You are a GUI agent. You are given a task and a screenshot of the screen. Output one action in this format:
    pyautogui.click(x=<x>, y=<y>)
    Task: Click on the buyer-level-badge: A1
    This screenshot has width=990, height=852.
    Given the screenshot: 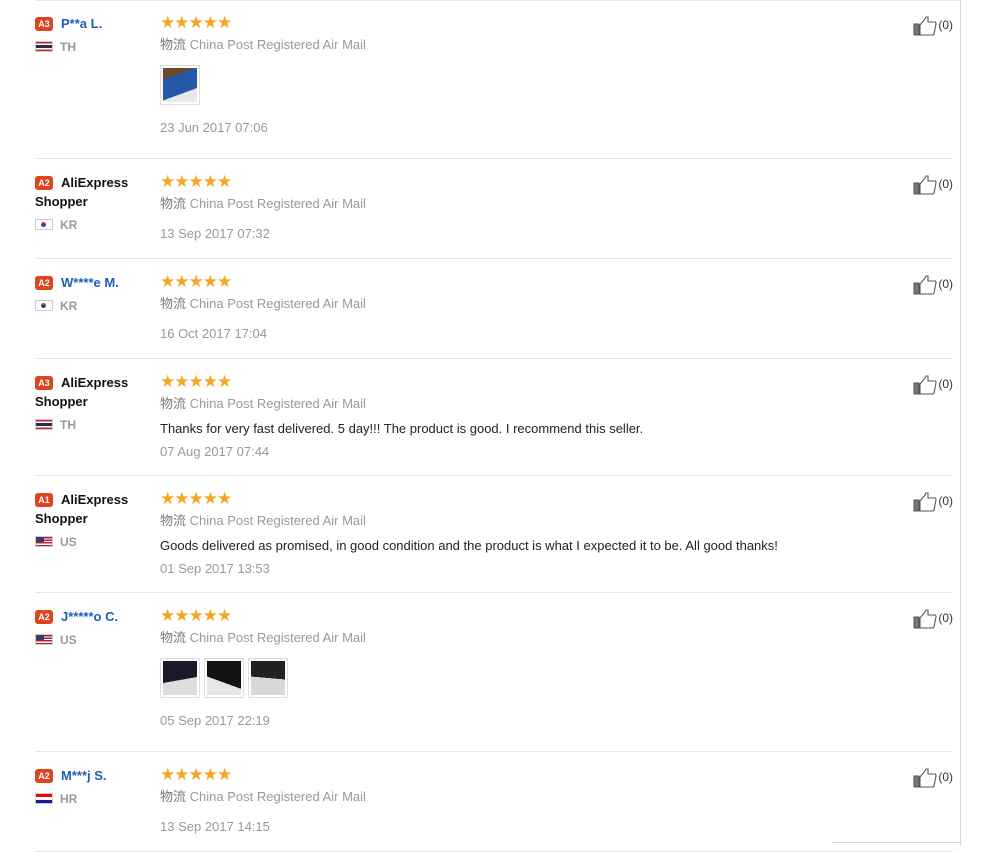 What is the action you would take?
    pyautogui.click(x=44, y=500)
    